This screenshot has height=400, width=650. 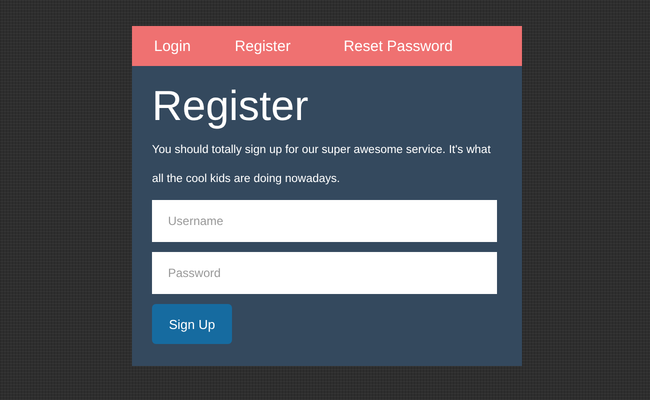 What do you see at coordinates (324, 273) in the screenshot?
I see `input-field: Password` at bounding box center [324, 273].